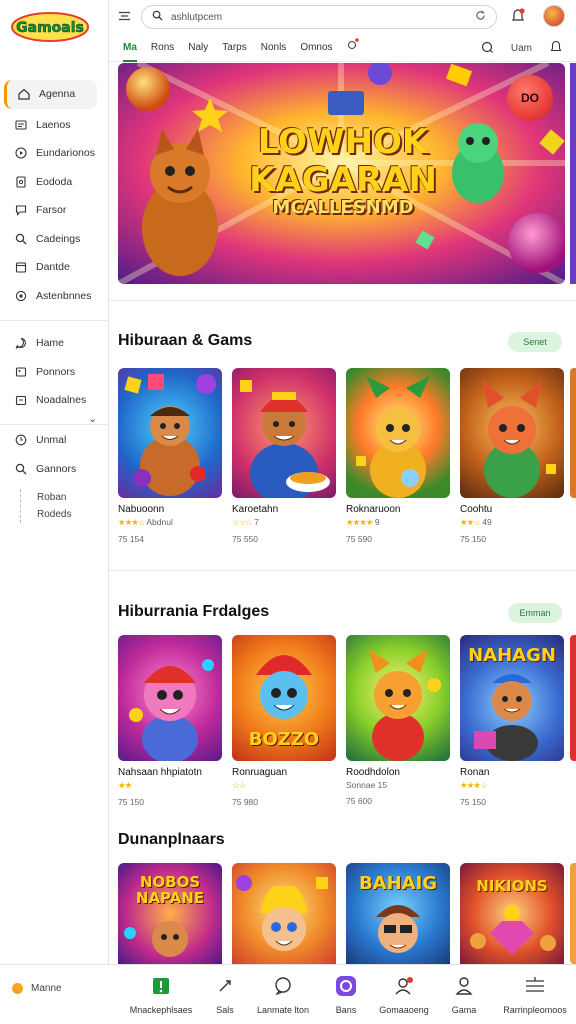 The width and height of the screenshot is (576, 1024). Describe the element at coordinates (474, 785) in the screenshot. I see `star-icons: ★★★☆` at that location.